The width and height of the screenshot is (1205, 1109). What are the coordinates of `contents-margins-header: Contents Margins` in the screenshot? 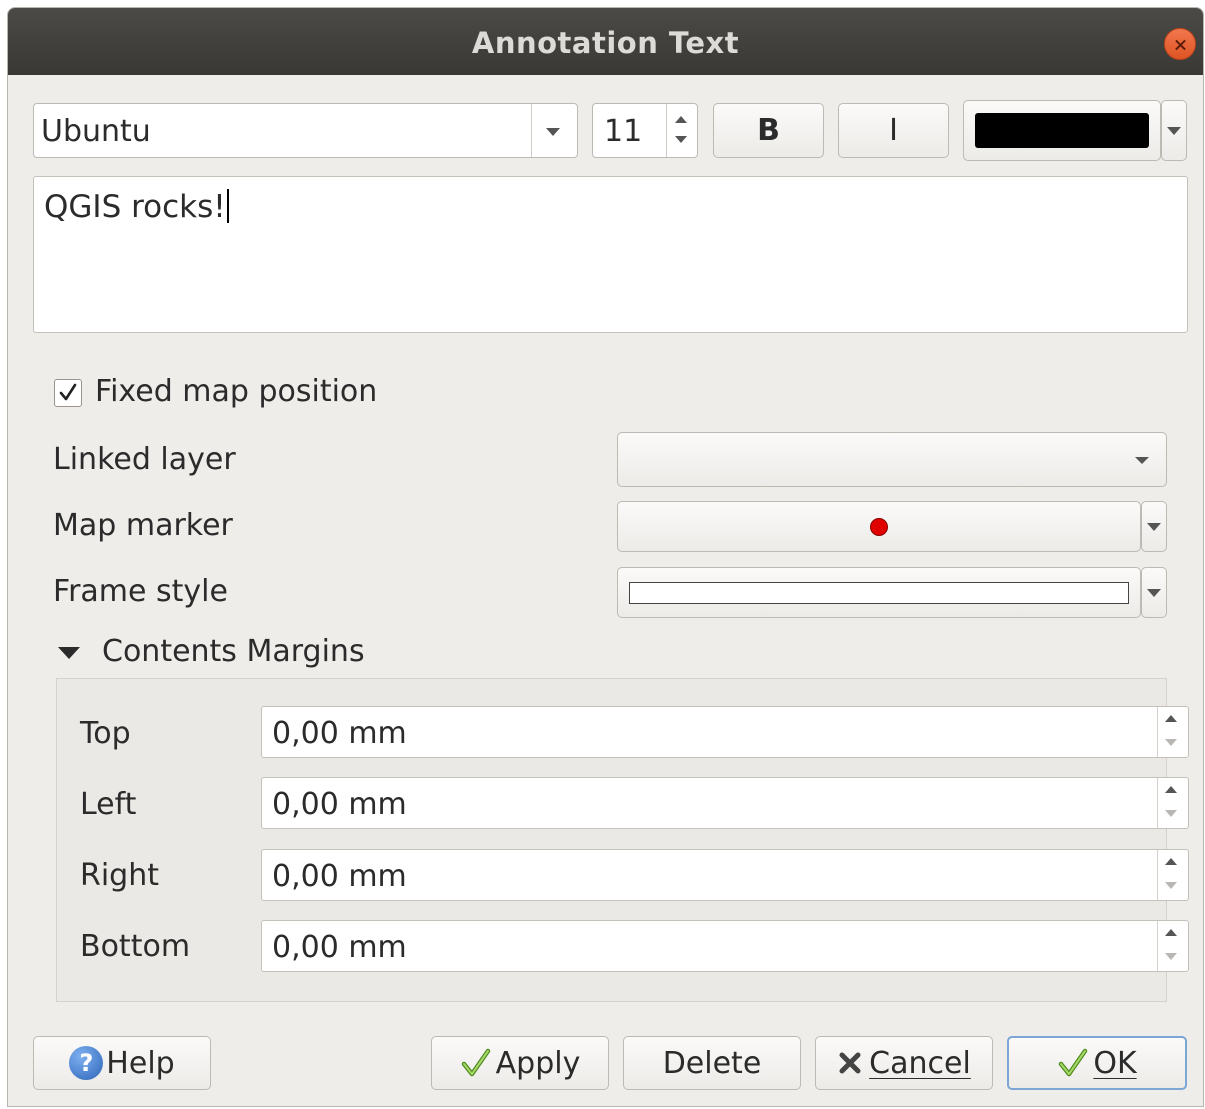 It's located at (233, 651).